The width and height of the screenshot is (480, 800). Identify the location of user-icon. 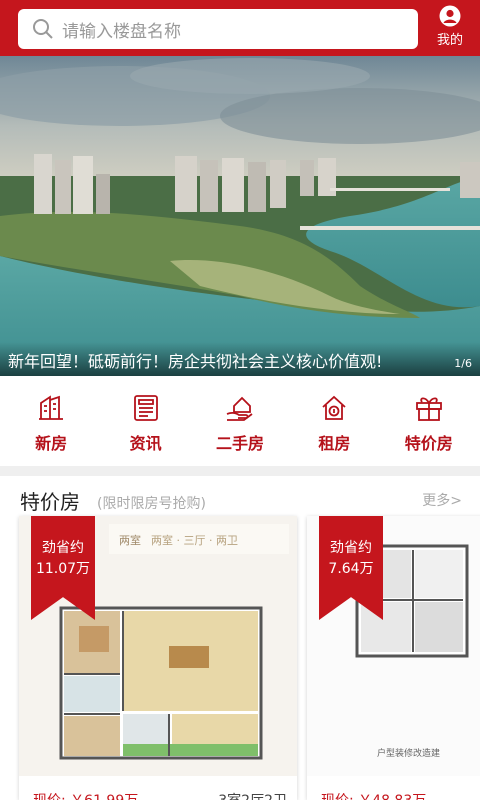
(450, 16).